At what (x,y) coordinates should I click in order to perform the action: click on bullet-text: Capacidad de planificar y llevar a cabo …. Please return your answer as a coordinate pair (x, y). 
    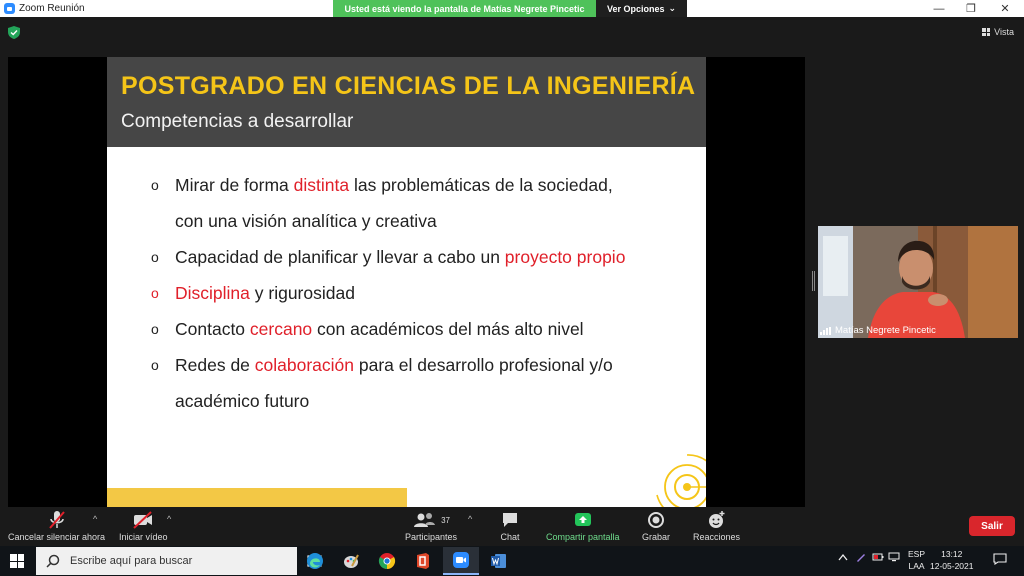
    Looking at the image, I should click on (433, 257).